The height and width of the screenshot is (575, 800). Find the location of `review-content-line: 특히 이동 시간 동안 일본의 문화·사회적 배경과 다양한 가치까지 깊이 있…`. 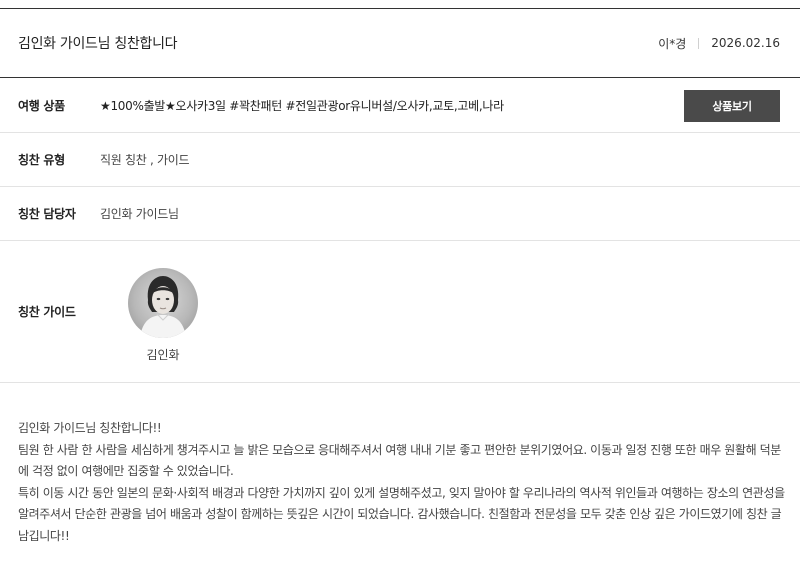

review-content-line: 특히 이동 시간 동안 일본의 문화·사회적 배경과 다양한 가치까지 깊이 있… is located at coordinates (401, 514).